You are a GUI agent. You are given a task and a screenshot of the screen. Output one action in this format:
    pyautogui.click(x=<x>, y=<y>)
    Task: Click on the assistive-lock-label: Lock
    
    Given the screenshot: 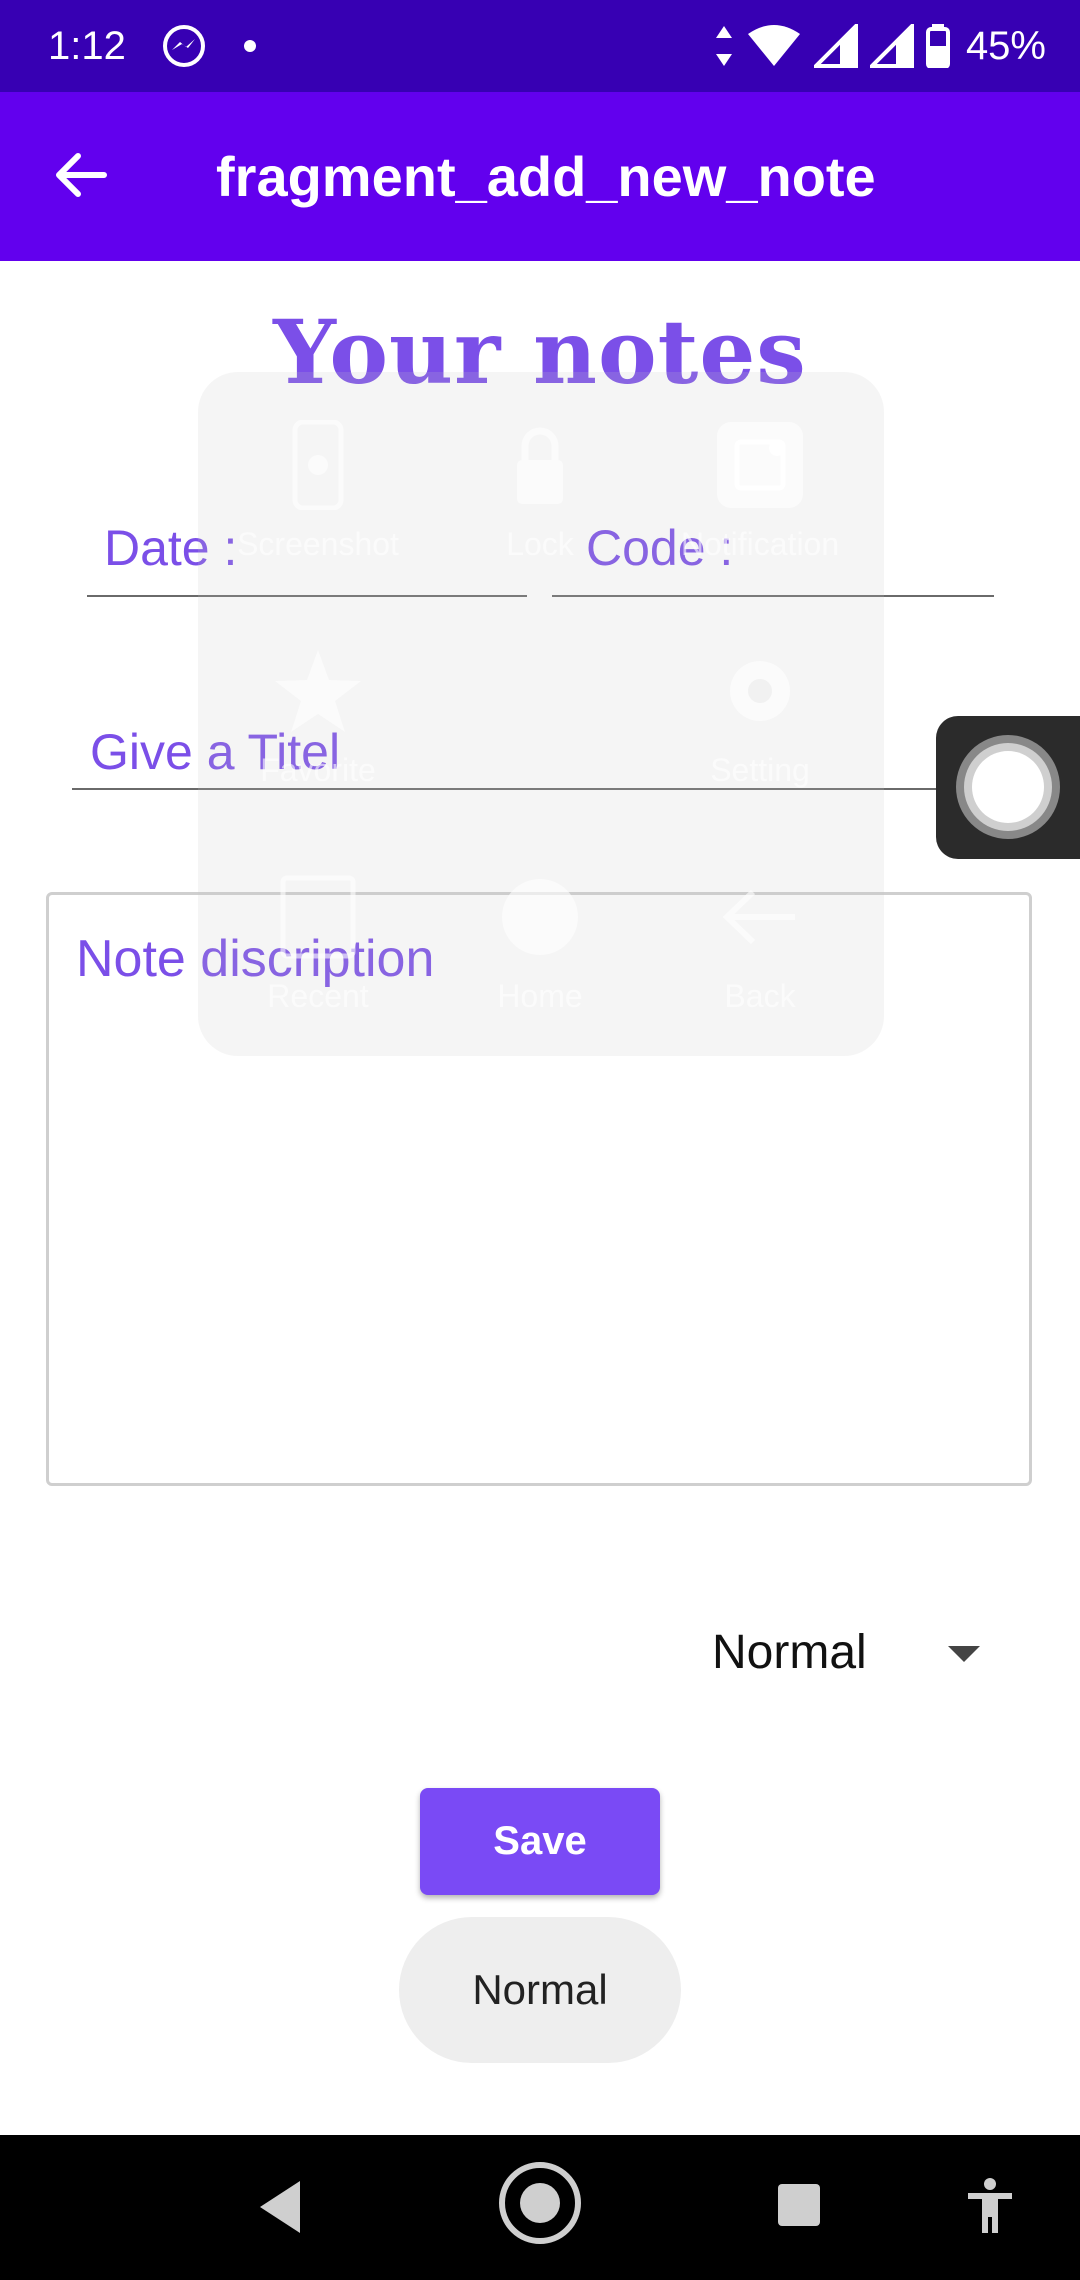 What is the action you would take?
    pyautogui.click(x=540, y=544)
    